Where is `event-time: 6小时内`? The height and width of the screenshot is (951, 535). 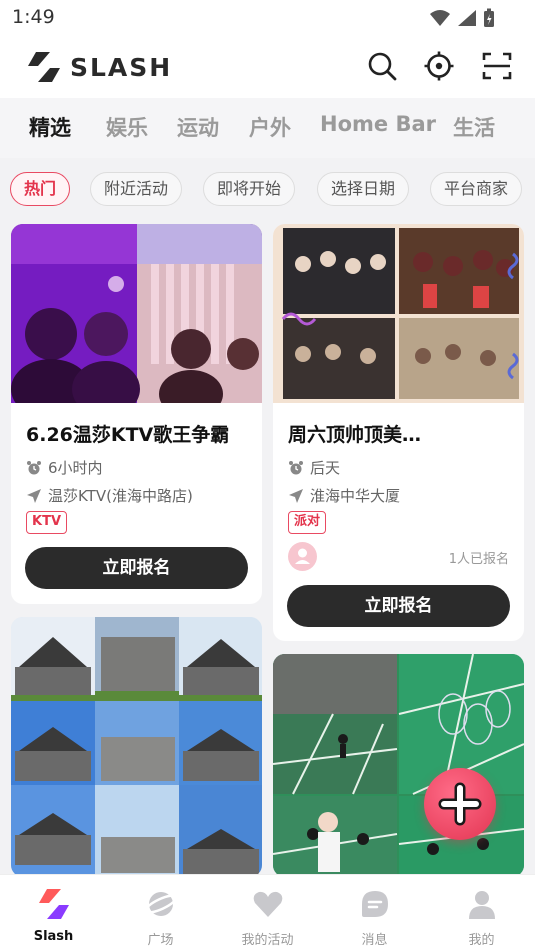
event-time: 6小时内 is located at coordinates (64, 467).